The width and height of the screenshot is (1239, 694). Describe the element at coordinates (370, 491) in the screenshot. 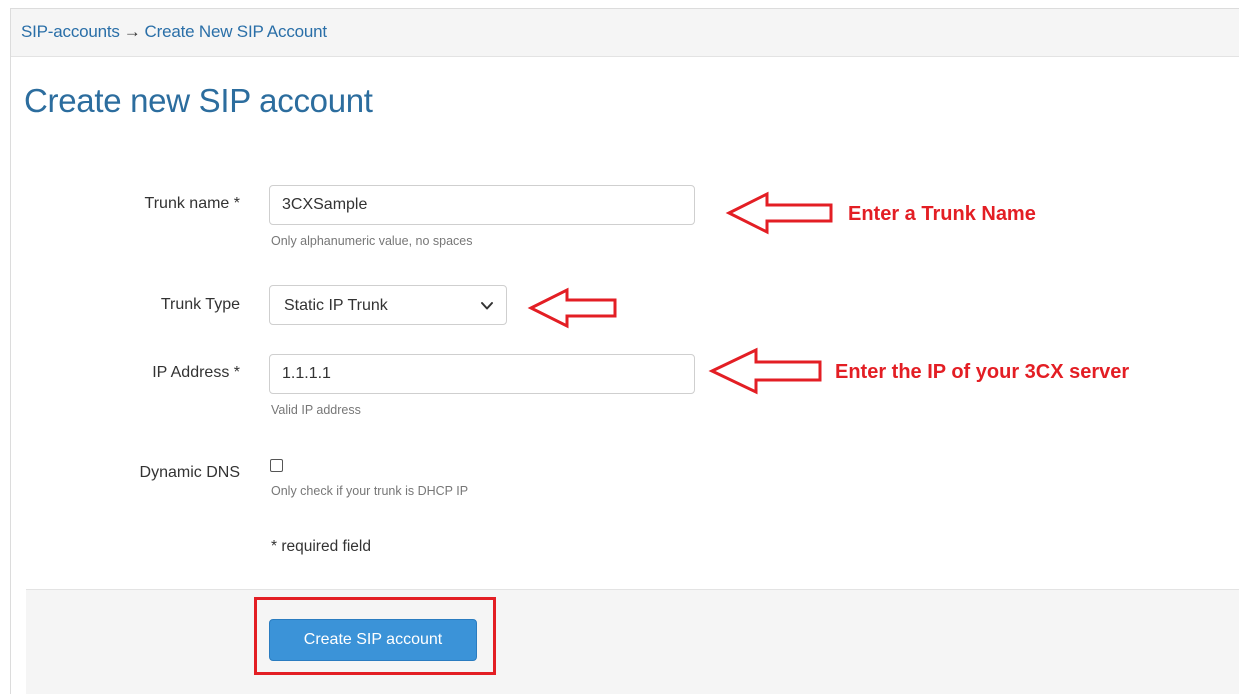

I see `dynamic-dns-help: Only check if your trunk is DHCP IP` at that location.